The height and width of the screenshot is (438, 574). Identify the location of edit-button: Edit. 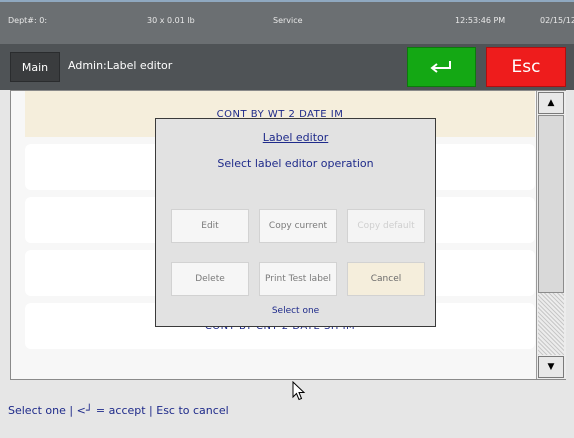
(210, 226).